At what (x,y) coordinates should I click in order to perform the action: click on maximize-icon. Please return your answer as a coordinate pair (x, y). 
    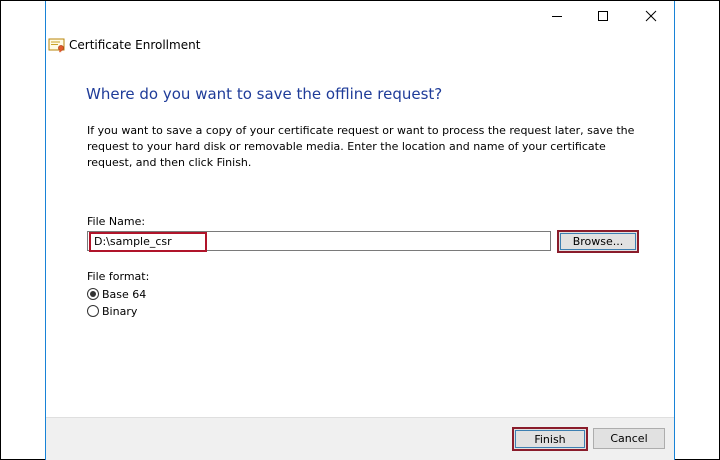
    Looking at the image, I should click on (603, 16).